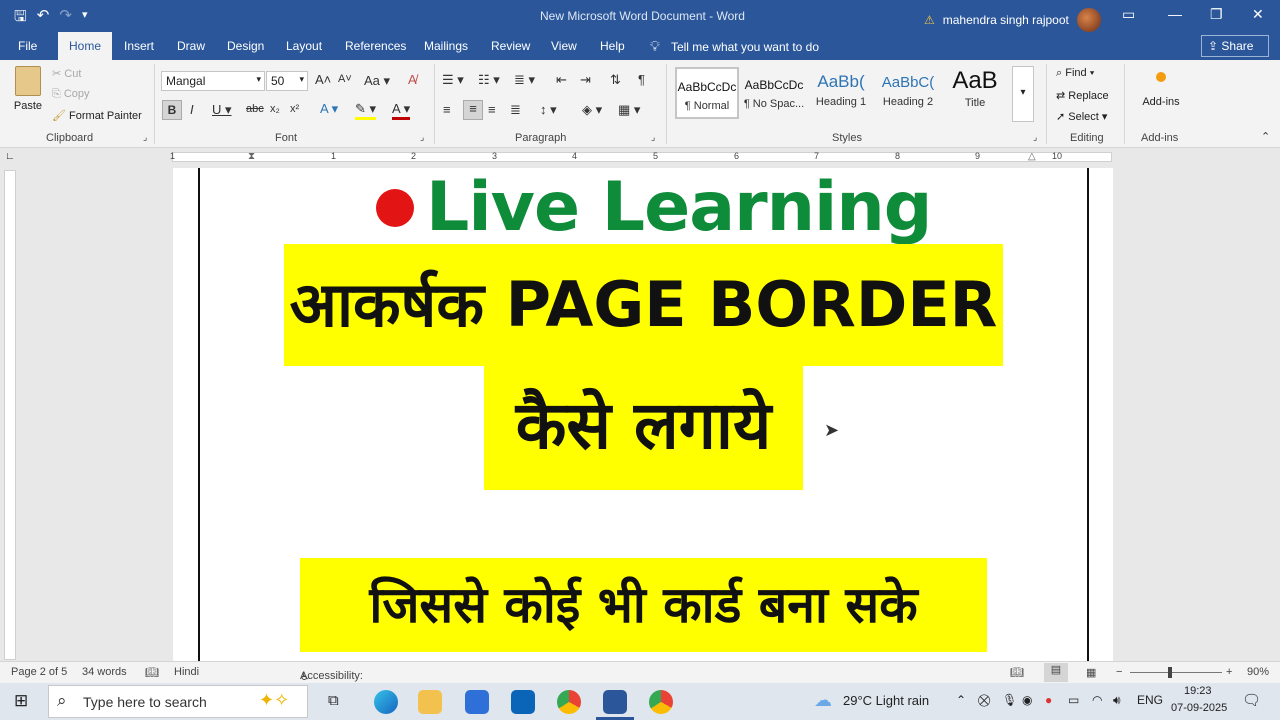 Image resolution: width=1280 pixels, height=720 pixels. Describe the element at coordinates (430, 702) in the screenshot. I see `file-explorer-icon` at that location.